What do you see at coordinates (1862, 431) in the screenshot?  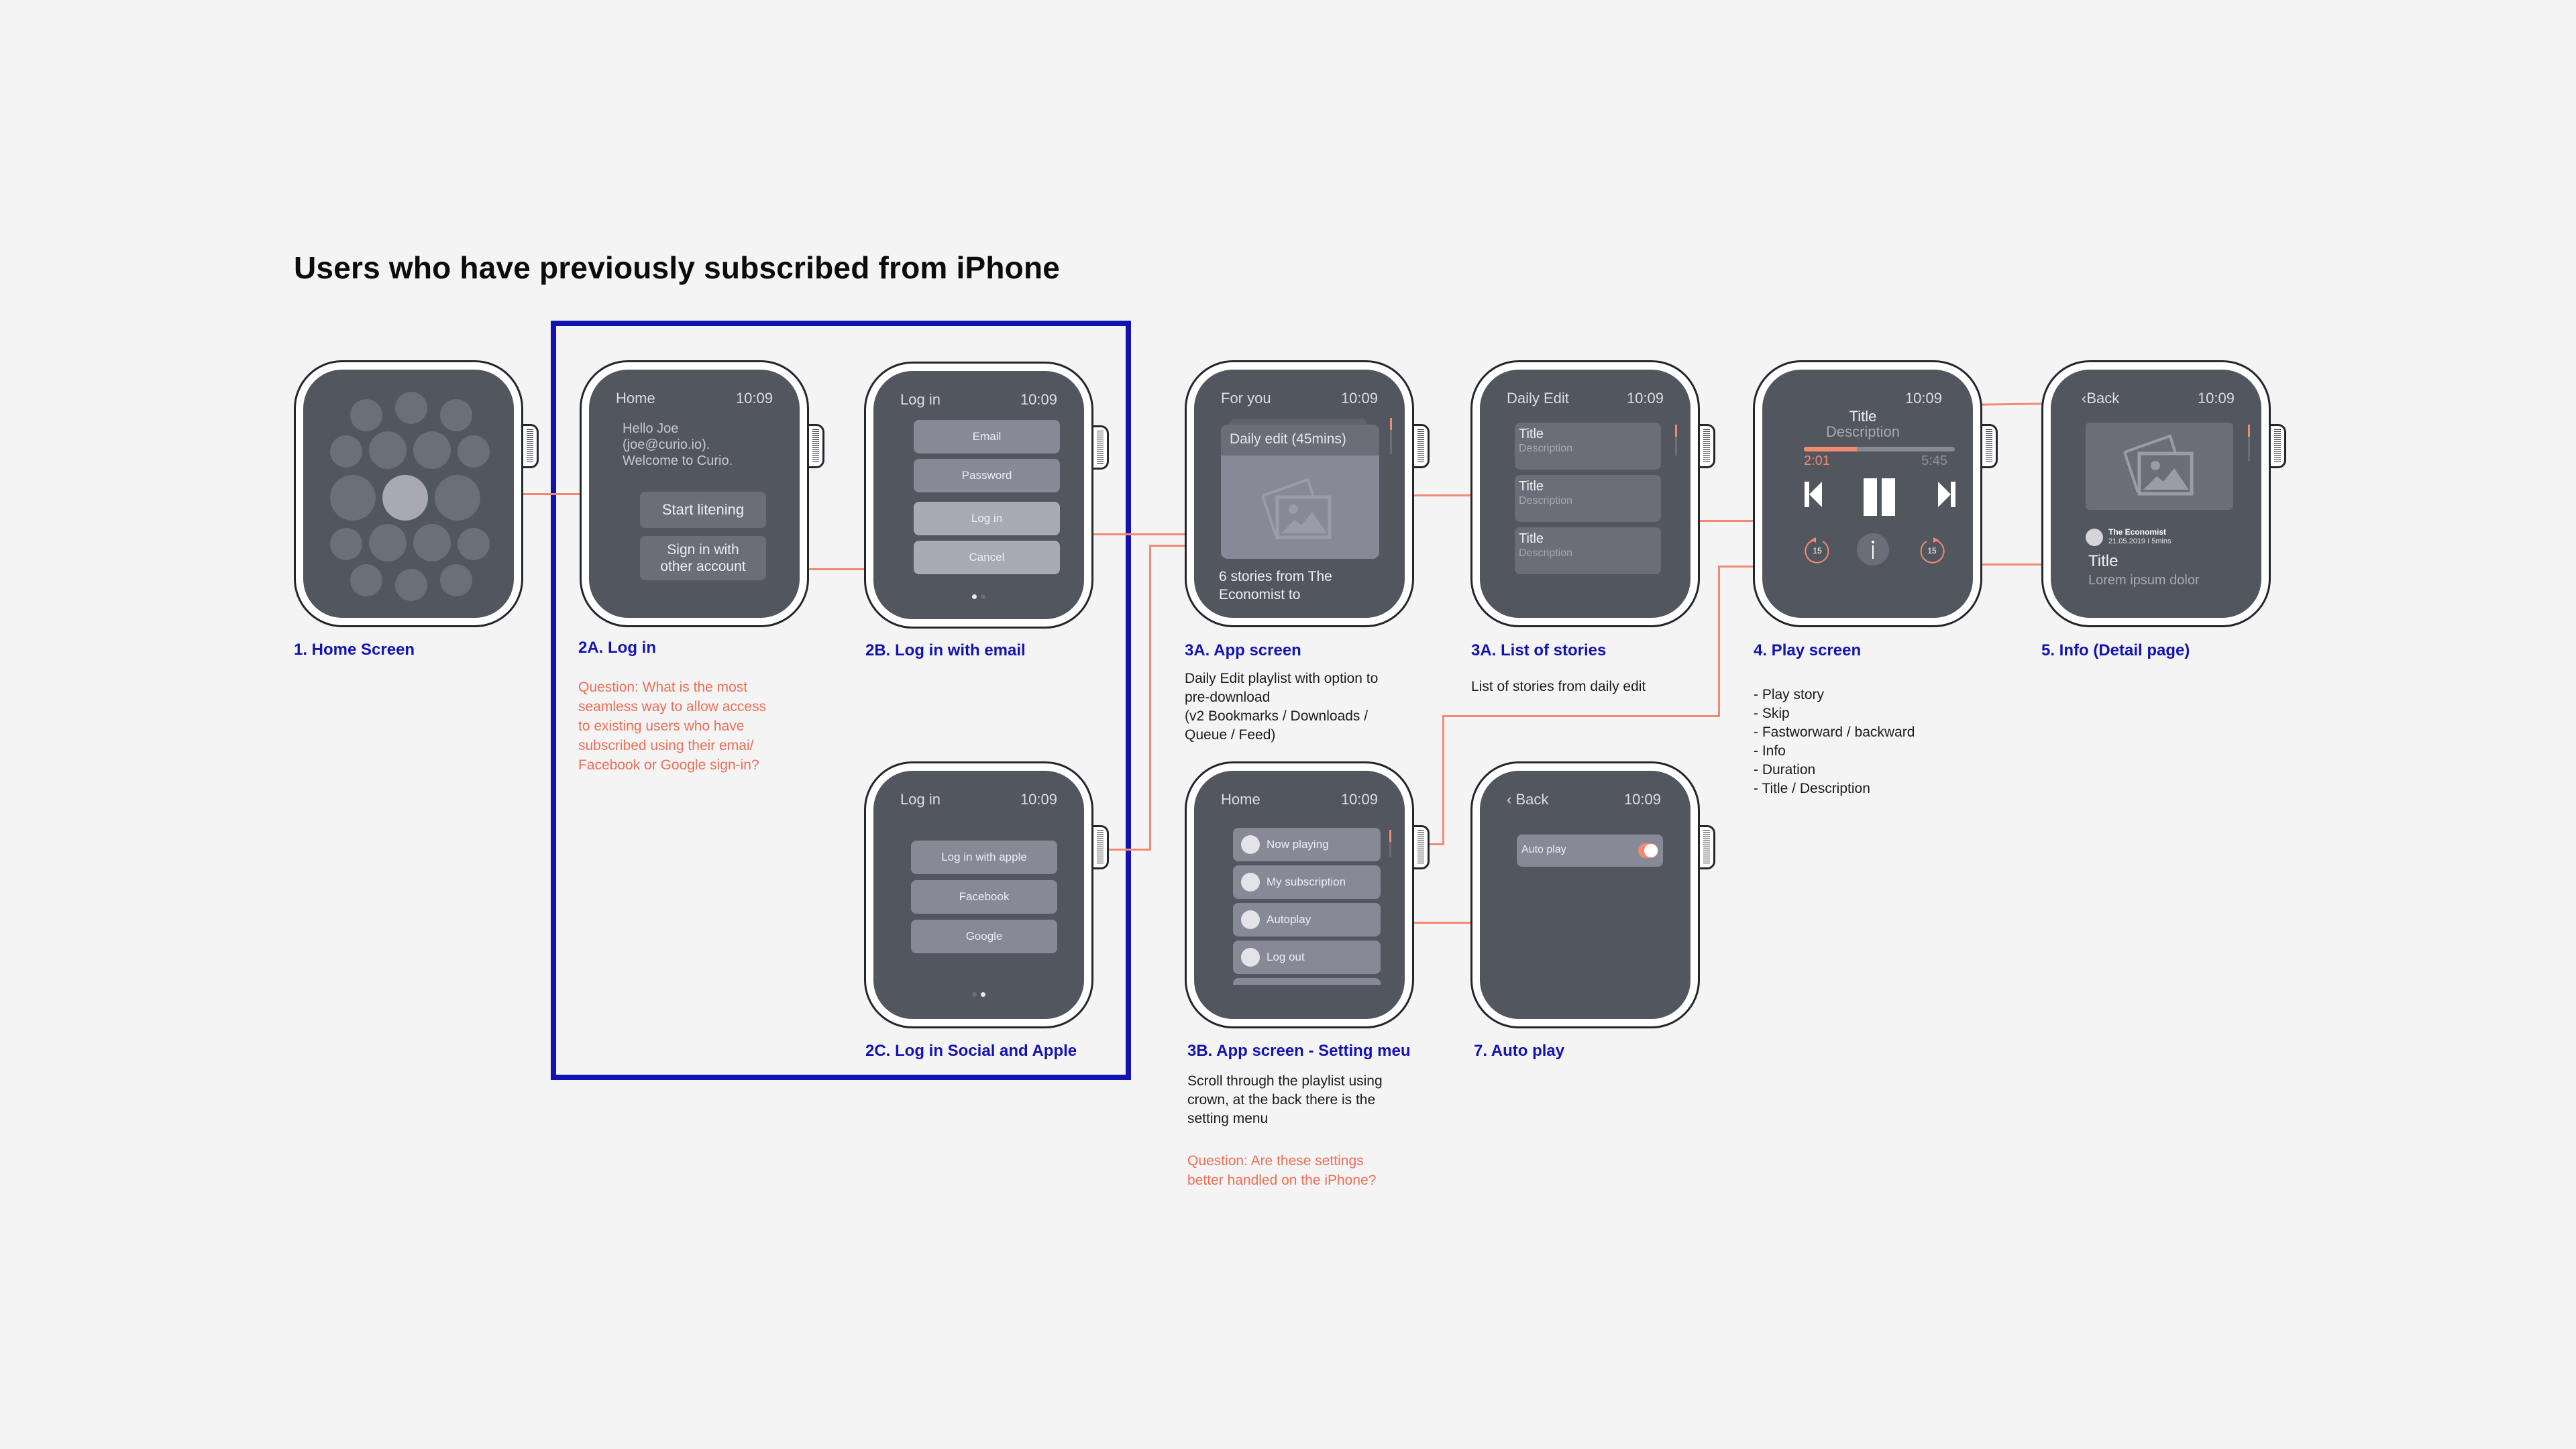 I see `track-description: Description` at bounding box center [1862, 431].